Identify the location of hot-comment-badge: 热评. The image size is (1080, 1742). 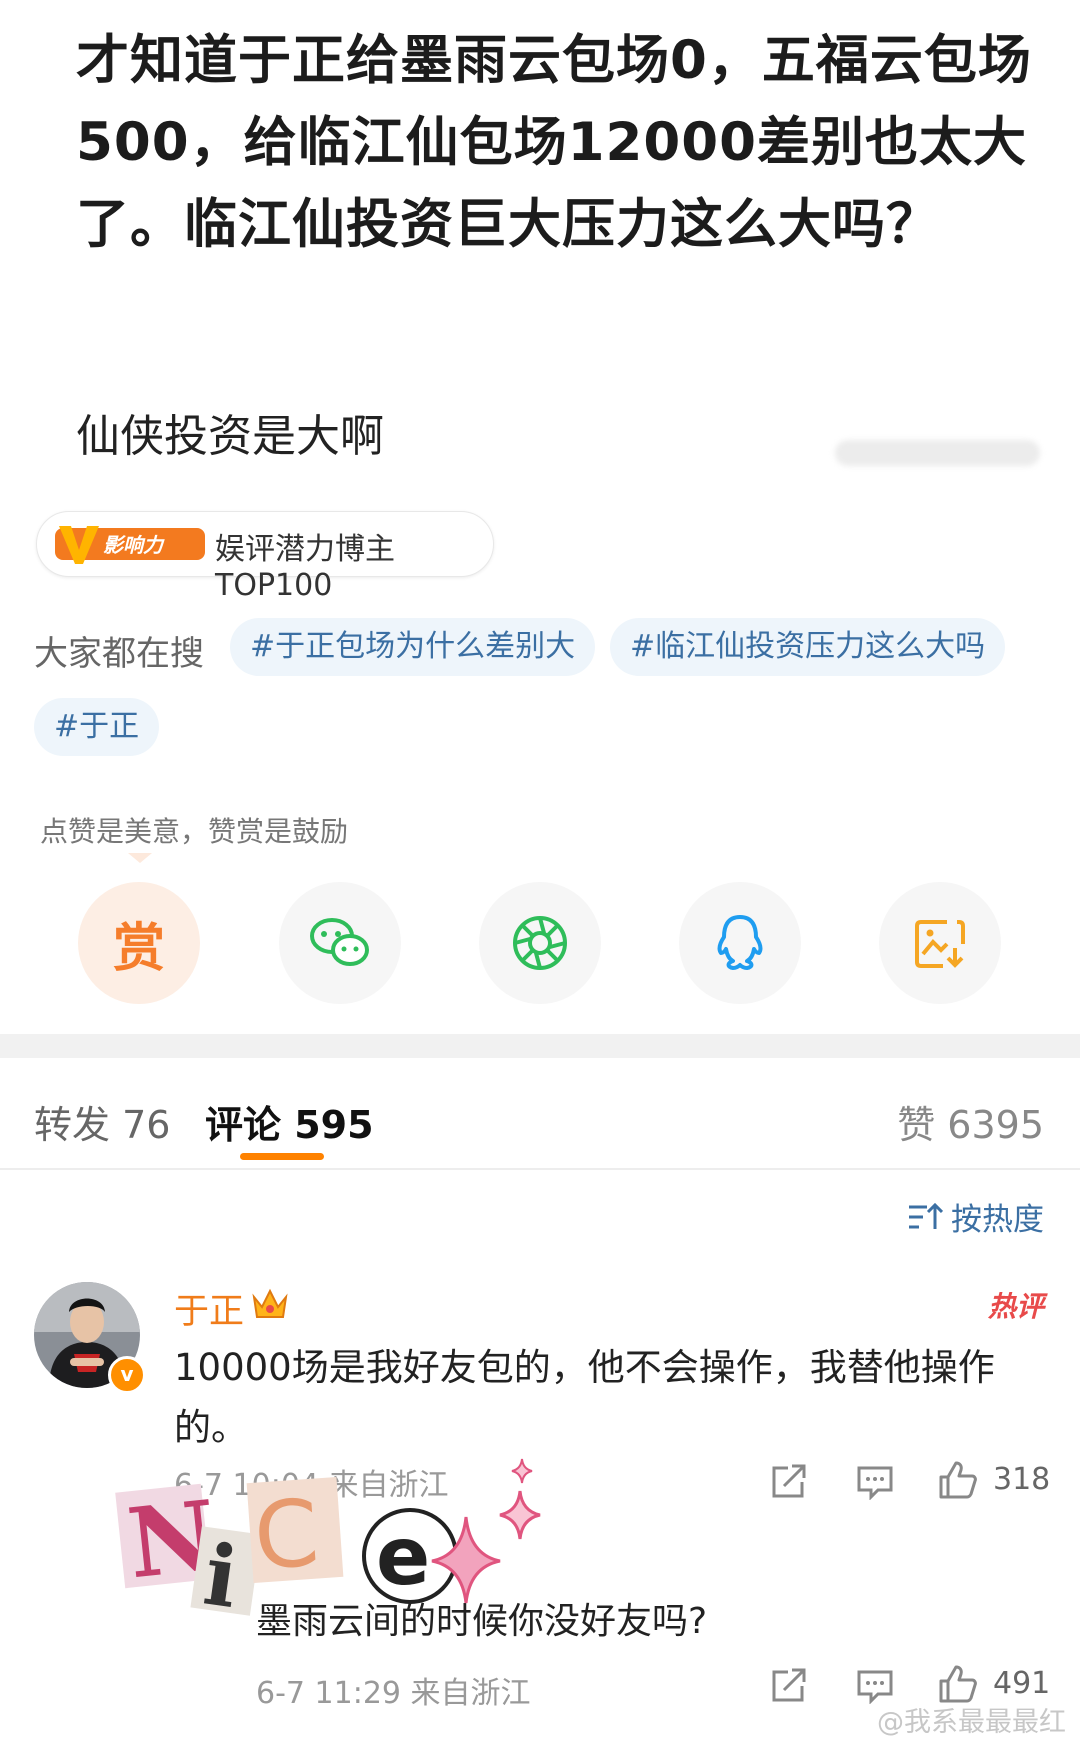
(1015, 1306).